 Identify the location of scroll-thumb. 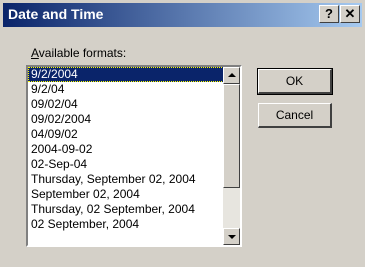
(231, 136).